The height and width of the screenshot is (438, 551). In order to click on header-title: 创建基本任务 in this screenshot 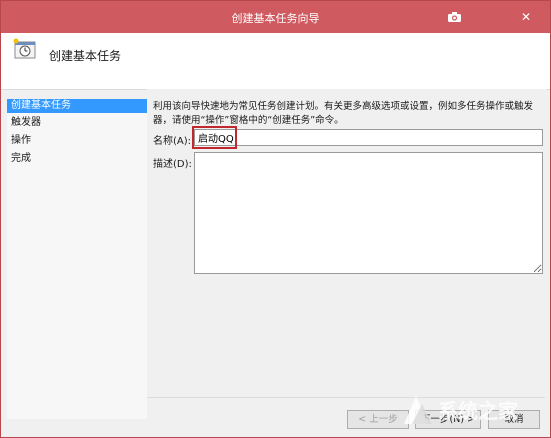, I will do `click(85, 56)`.